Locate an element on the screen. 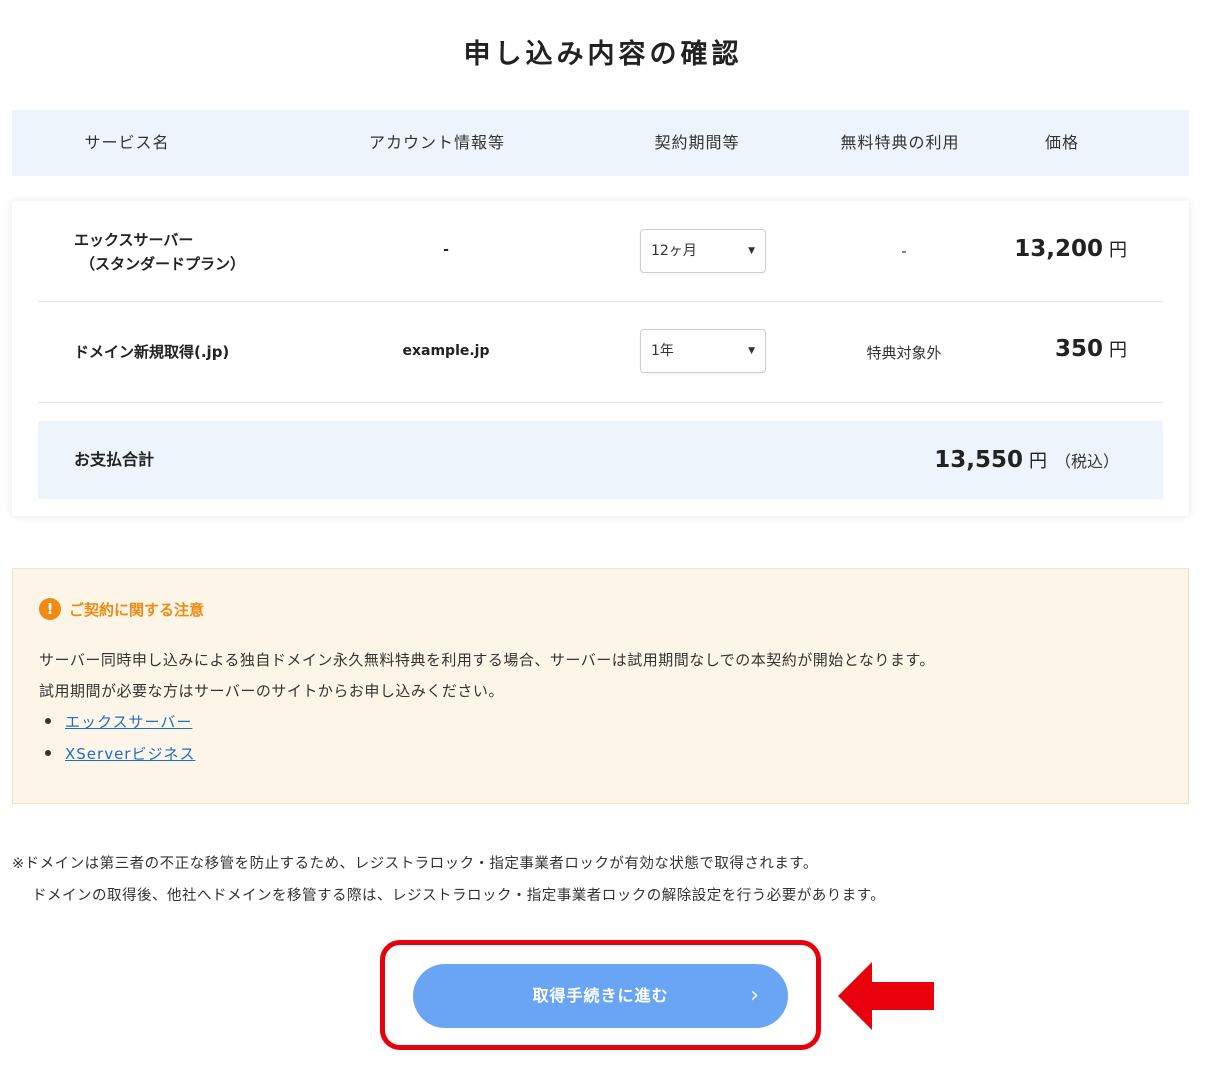 This screenshot has width=1206, height=1080. list-item: XServerビジネス is located at coordinates (120, 753).